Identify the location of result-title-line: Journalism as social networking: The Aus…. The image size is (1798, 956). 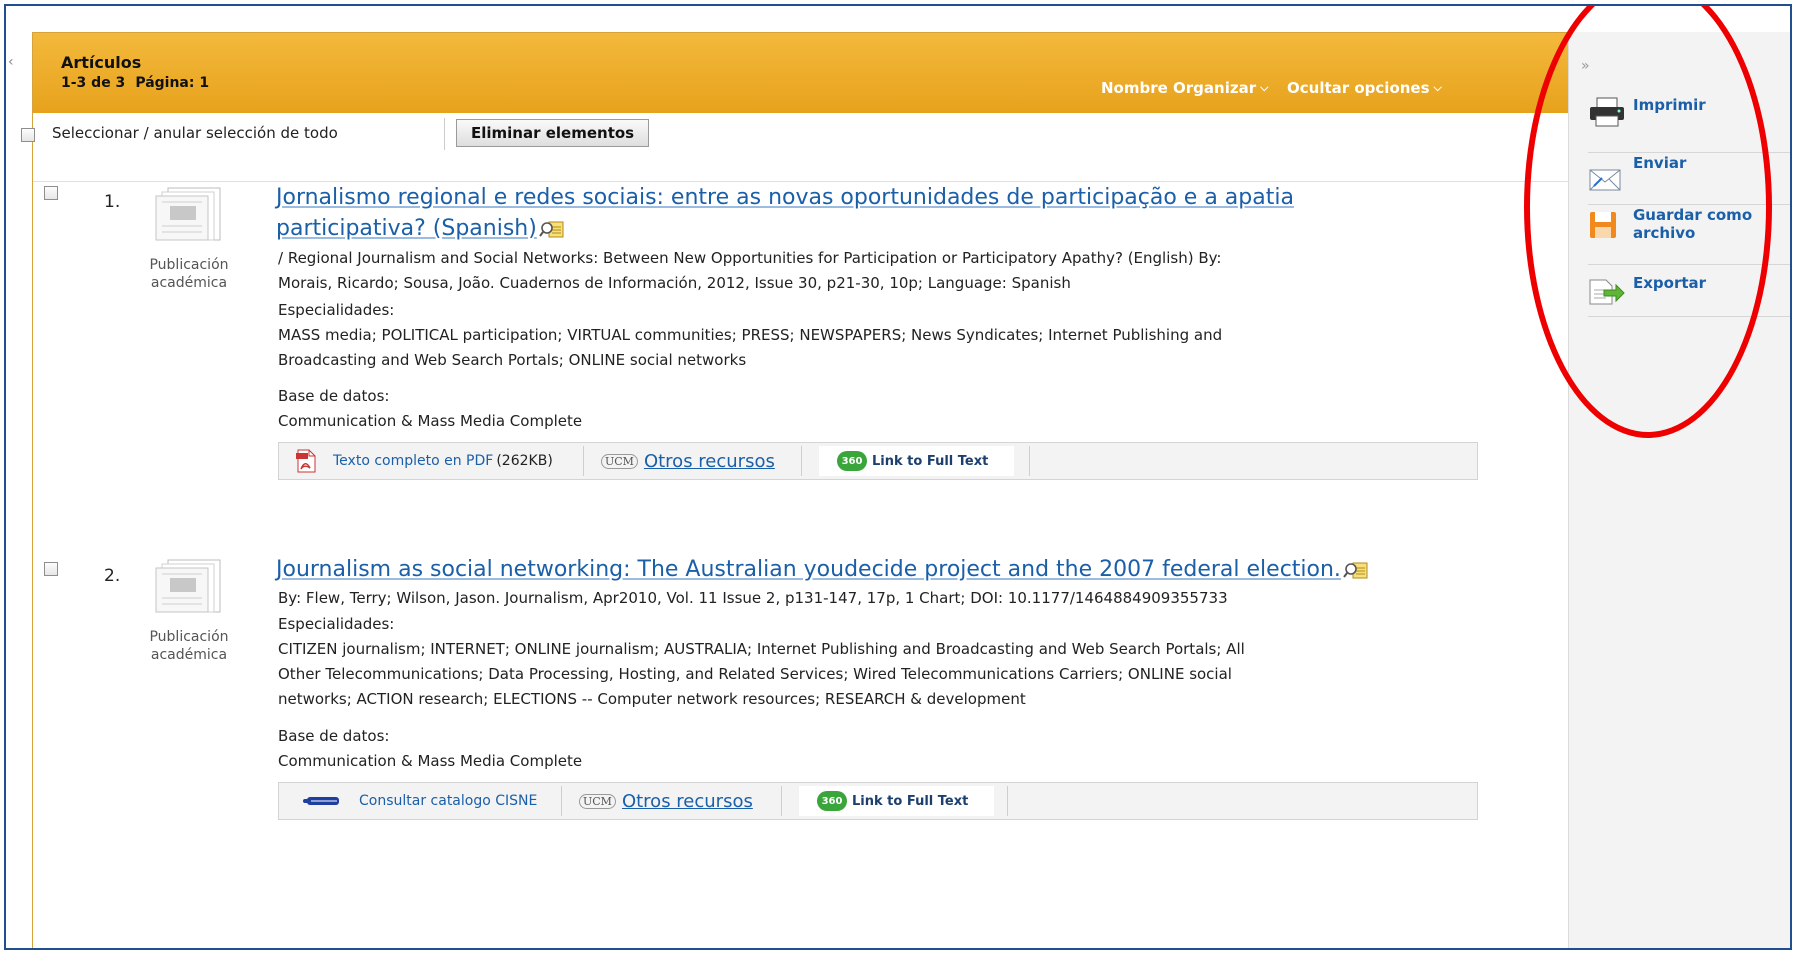
(808, 569).